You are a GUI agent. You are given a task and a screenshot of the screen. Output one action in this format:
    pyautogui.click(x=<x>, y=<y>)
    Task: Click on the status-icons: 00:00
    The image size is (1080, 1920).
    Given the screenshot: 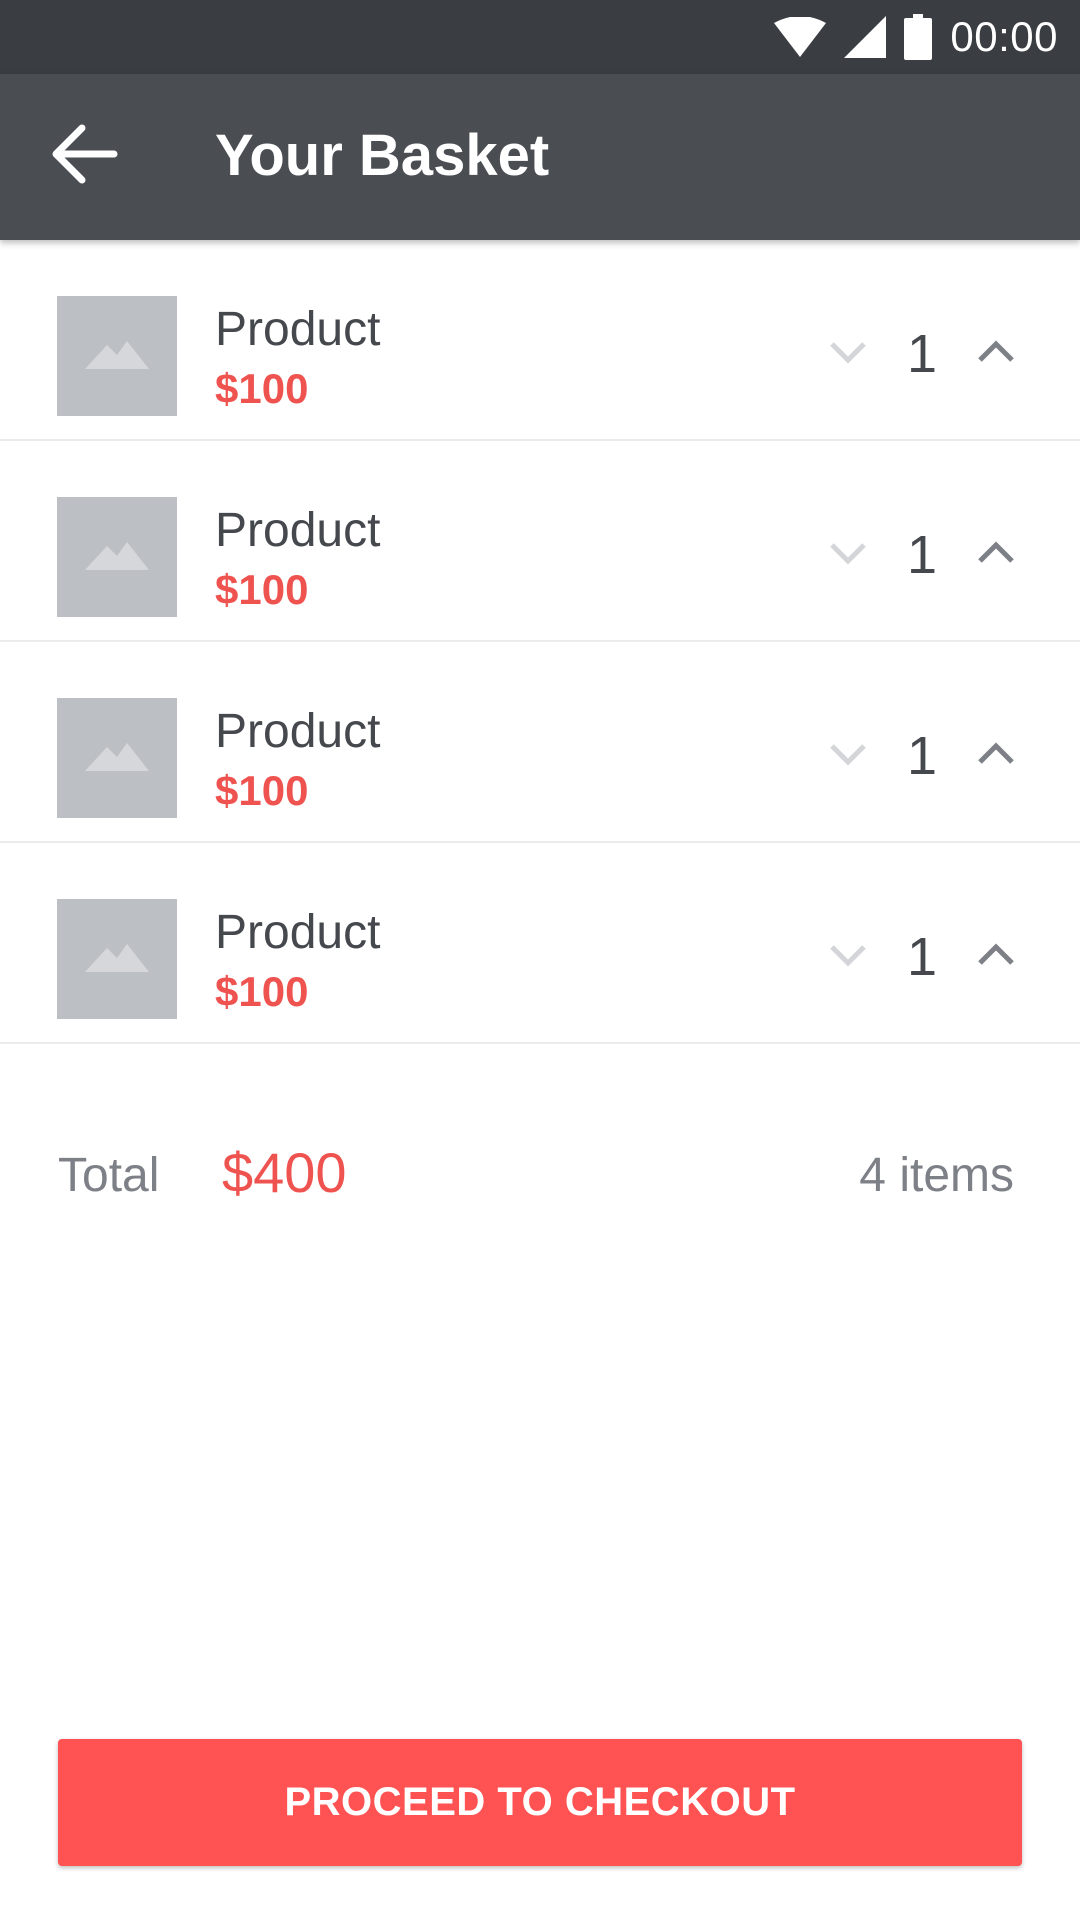 What is the action you would take?
    pyautogui.click(x=916, y=37)
    